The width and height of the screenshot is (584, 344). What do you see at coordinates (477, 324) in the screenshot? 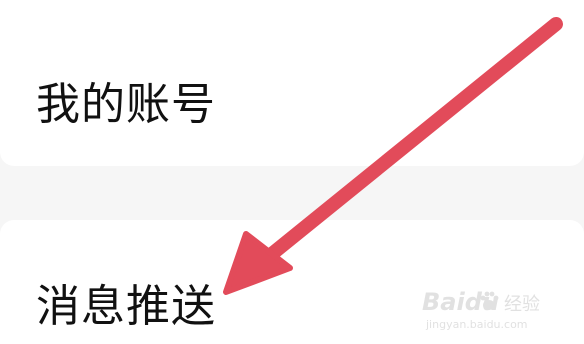
I see `watermark-url: jingyan.baidu.com` at bounding box center [477, 324].